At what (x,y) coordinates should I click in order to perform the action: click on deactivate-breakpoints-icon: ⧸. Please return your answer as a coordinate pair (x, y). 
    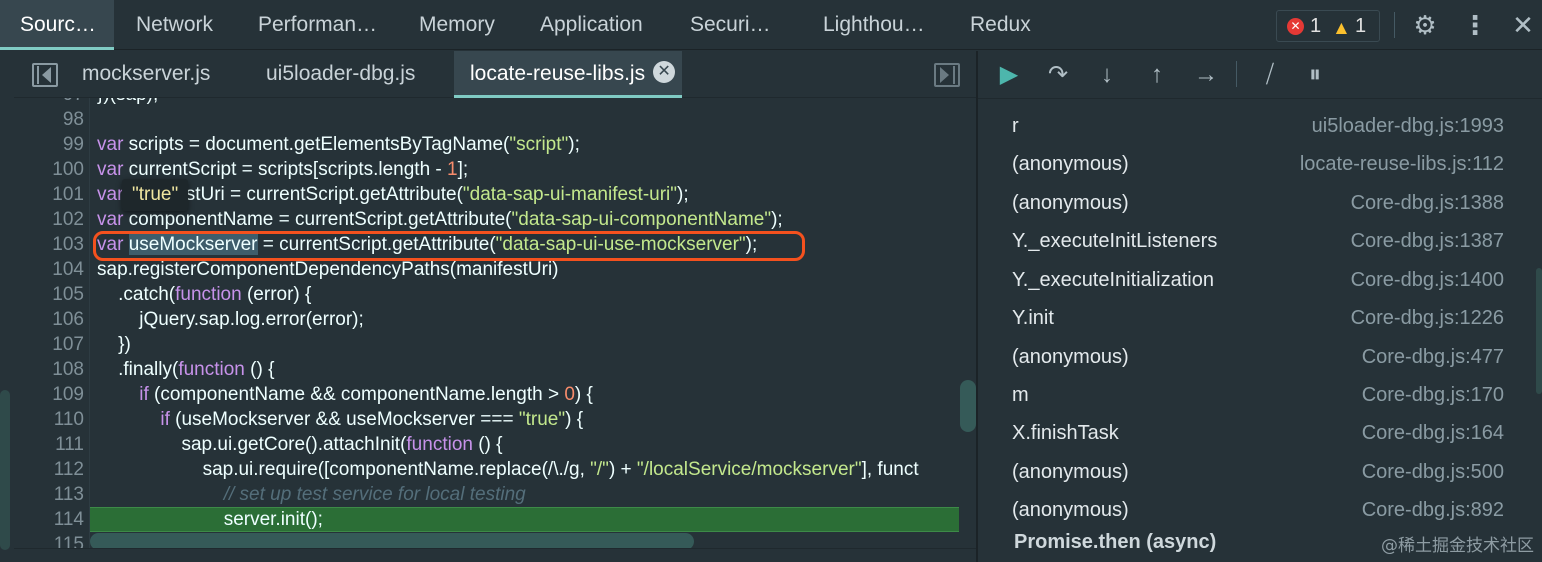
    Looking at the image, I should click on (1270, 75).